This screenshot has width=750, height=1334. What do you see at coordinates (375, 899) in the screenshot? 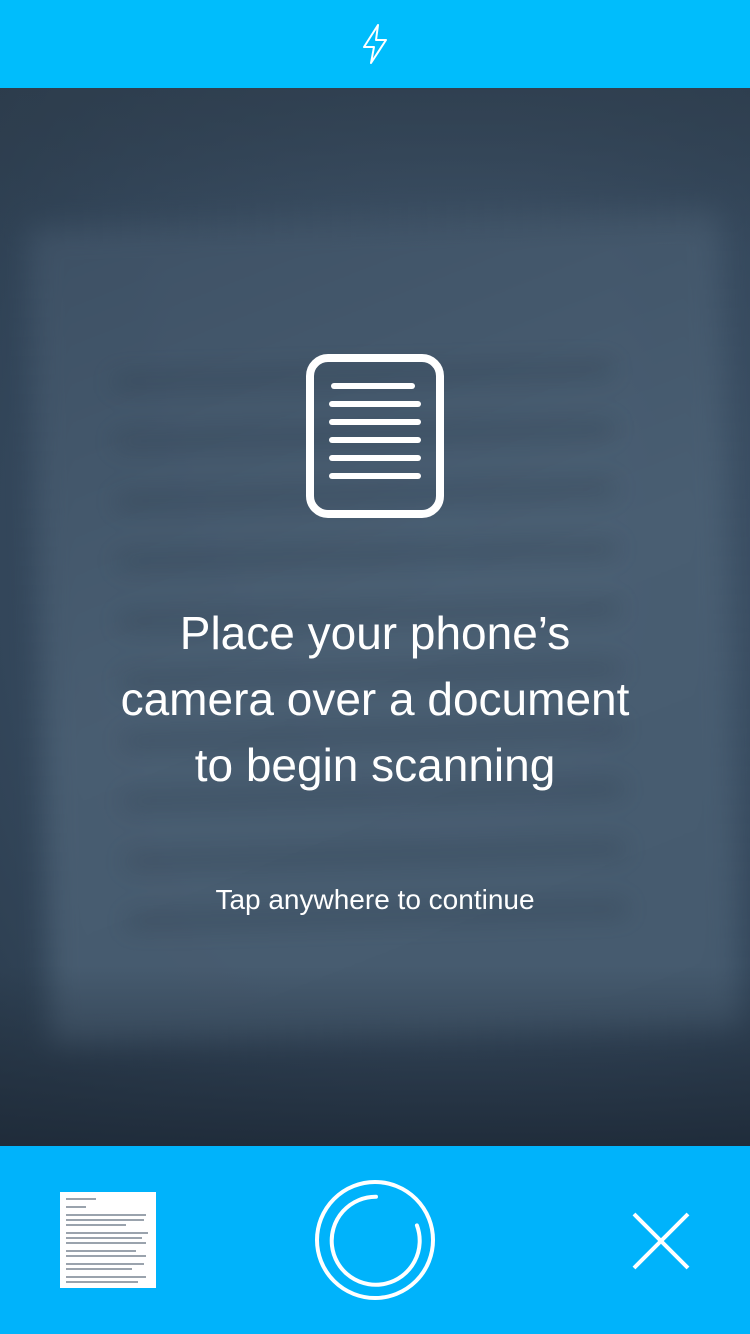
I see `tap-to-continue-hint: Tap anywhere to continue` at bounding box center [375, 899].